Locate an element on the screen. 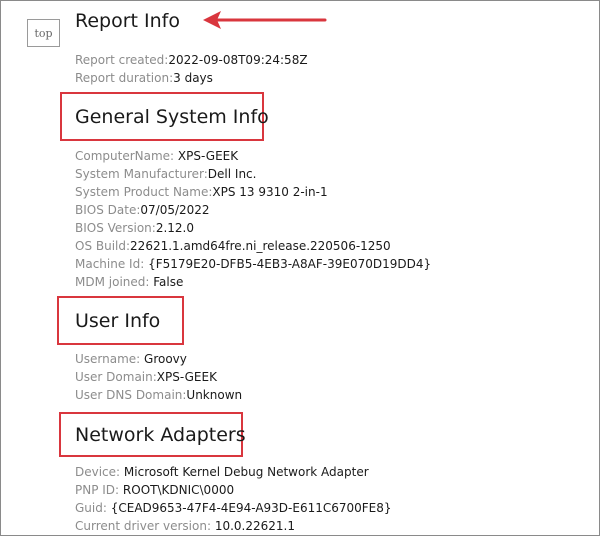 This screenshot has width=600, height=536. field-value: {F5179E20-DFB5-4EB3-A8AF-39E070D19DD4} is located at coordinates (290, 264).